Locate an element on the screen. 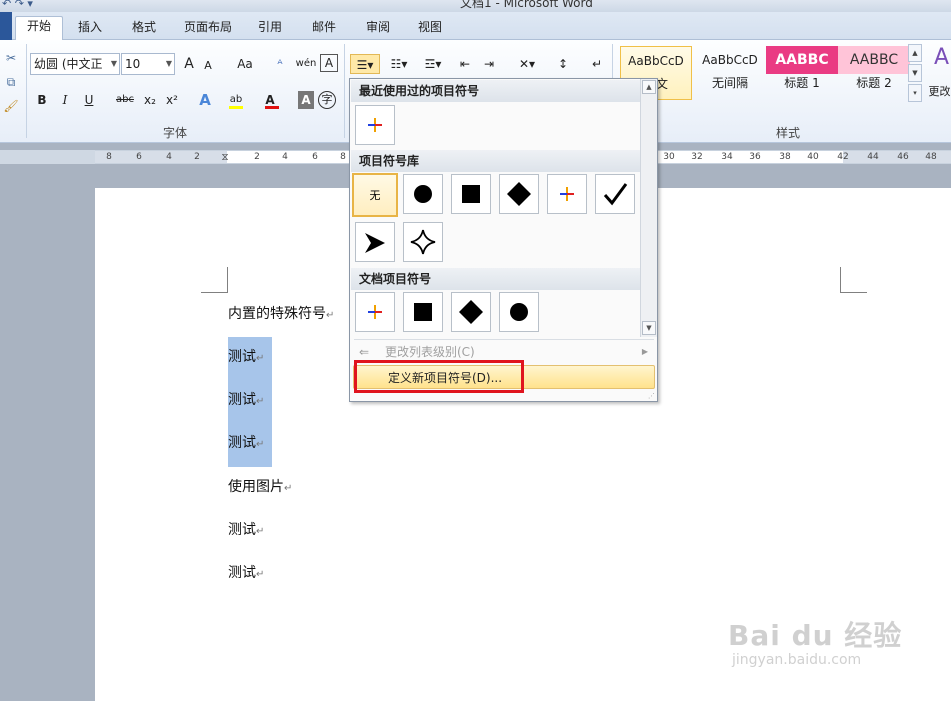 This screenshot has height=701, width=951. font-color-button: A is located at coordinates (270, 100).